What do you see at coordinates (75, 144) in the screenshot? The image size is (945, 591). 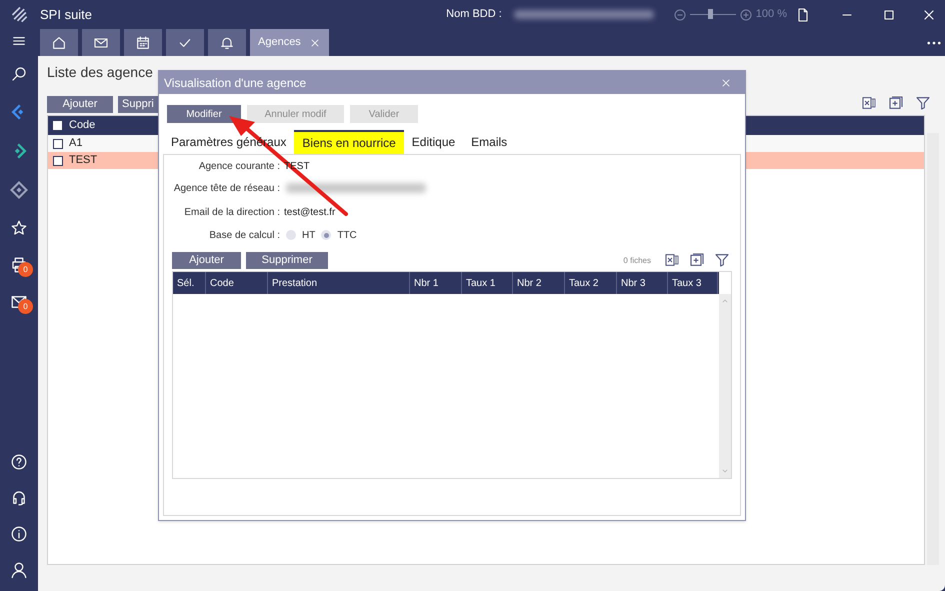 I see `table-cell-text: A1` at bounding box center [75, 144].